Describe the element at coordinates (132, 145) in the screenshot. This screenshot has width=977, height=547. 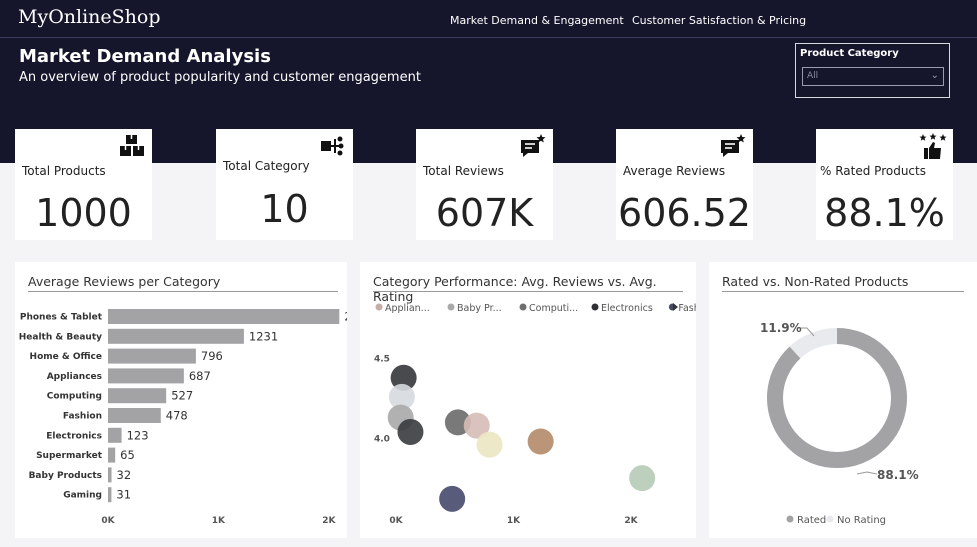
I see `boxes-icon` at that location.